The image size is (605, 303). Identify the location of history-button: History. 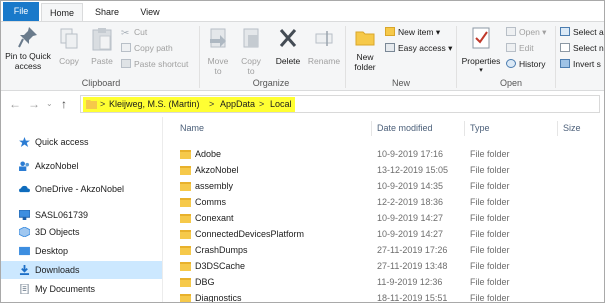
(525, 64).